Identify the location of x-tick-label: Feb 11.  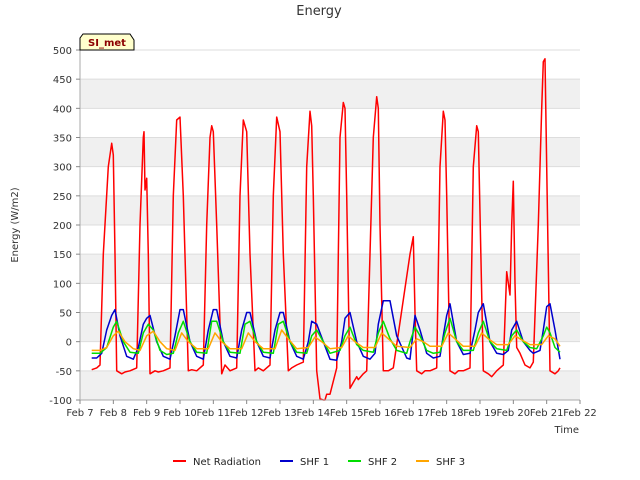
(214, 413).